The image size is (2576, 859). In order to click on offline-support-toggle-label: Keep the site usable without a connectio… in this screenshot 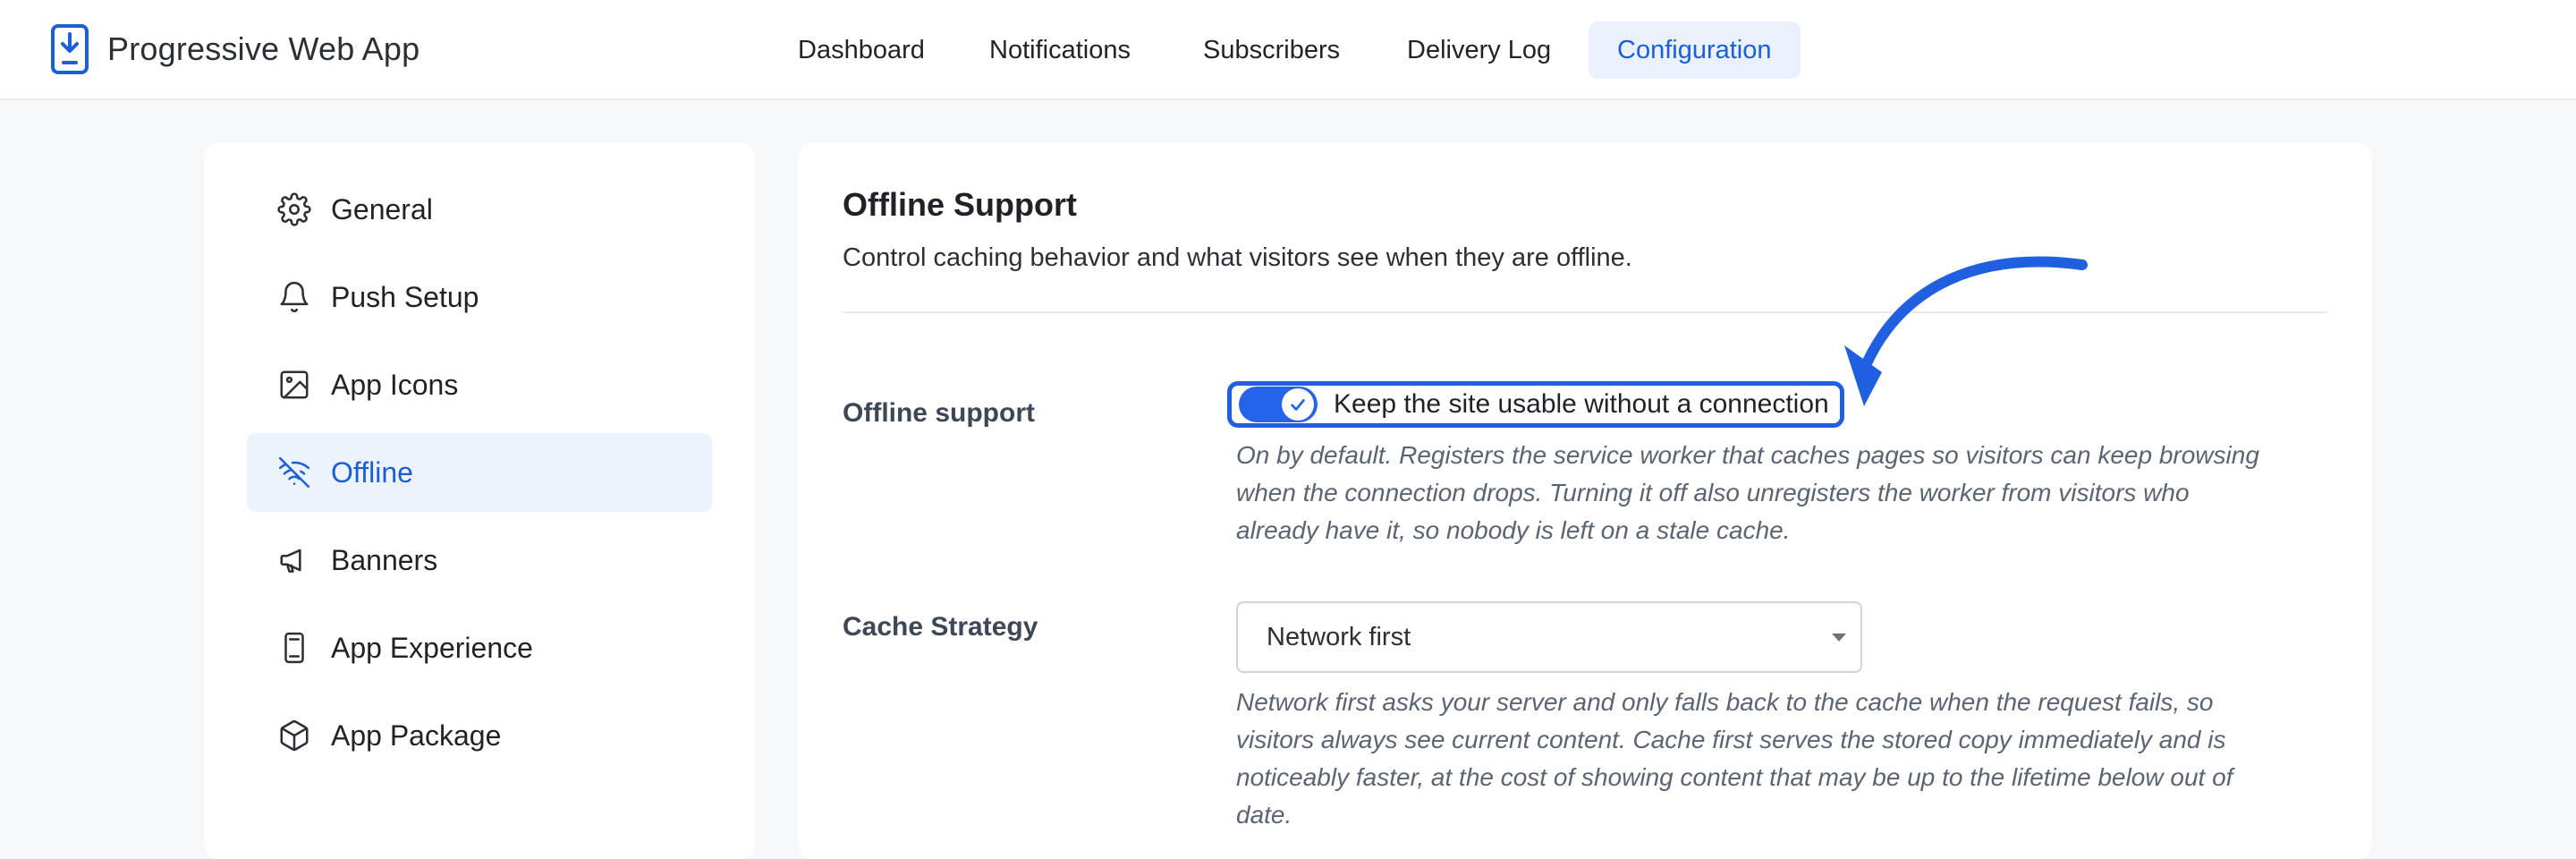, I will do `click(1581, 404)`.